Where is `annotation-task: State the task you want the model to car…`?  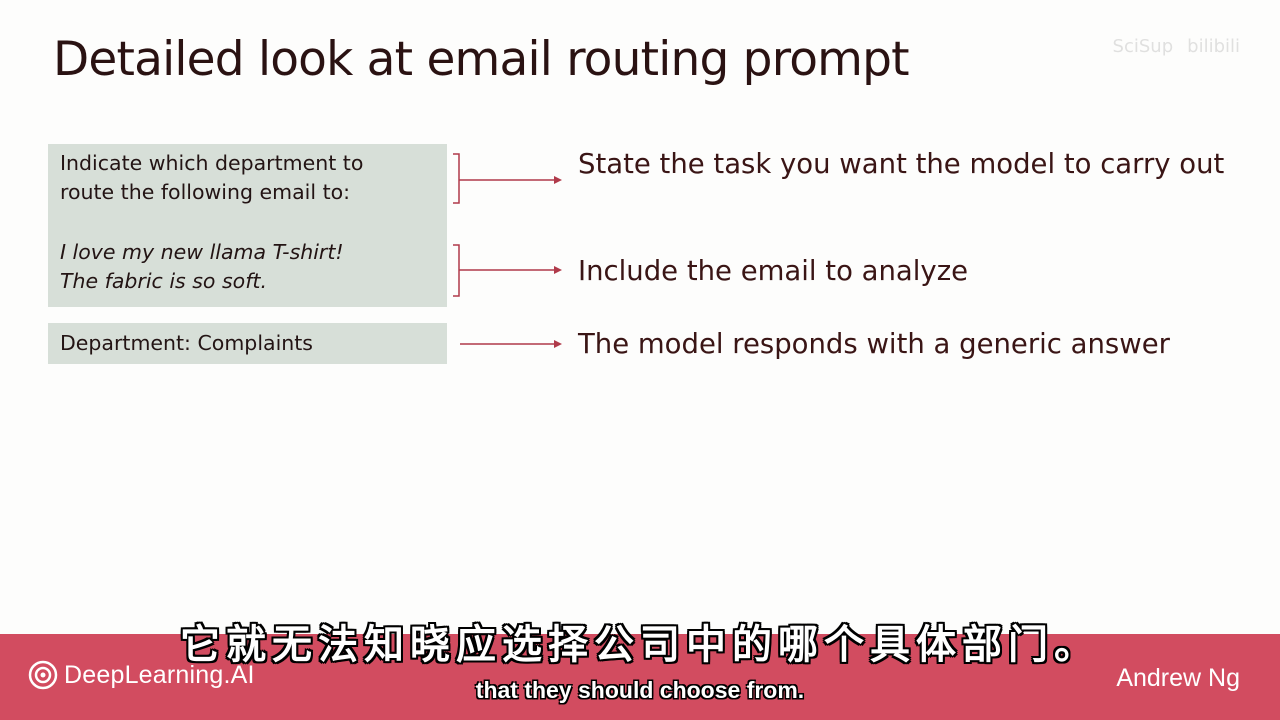 annotation-task: State the task you want the model to car… is located at coordinates (901, 164).